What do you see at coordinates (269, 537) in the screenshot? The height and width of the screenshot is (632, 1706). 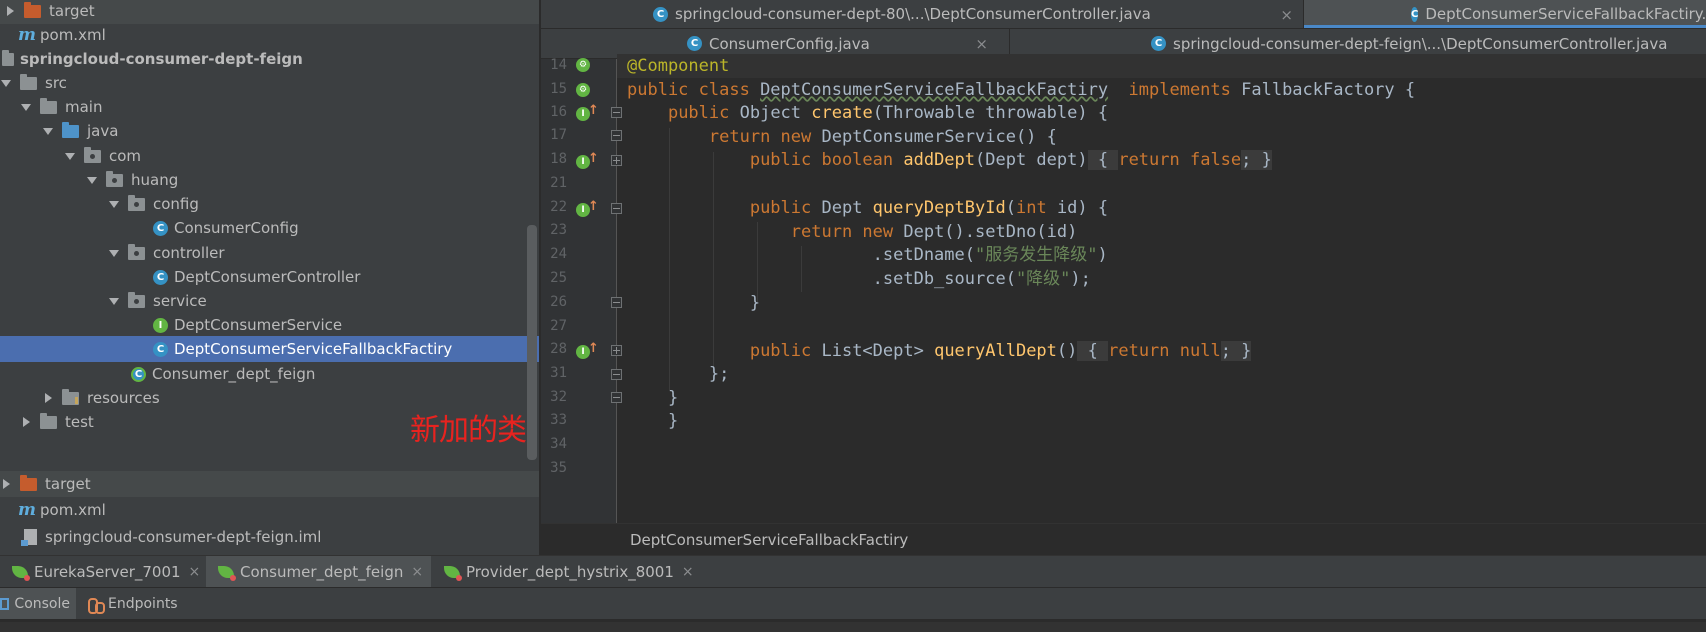 I see `tree-item-iml: springcloud-consumer-dept-feign.iml` at bounding box center [269, 537].